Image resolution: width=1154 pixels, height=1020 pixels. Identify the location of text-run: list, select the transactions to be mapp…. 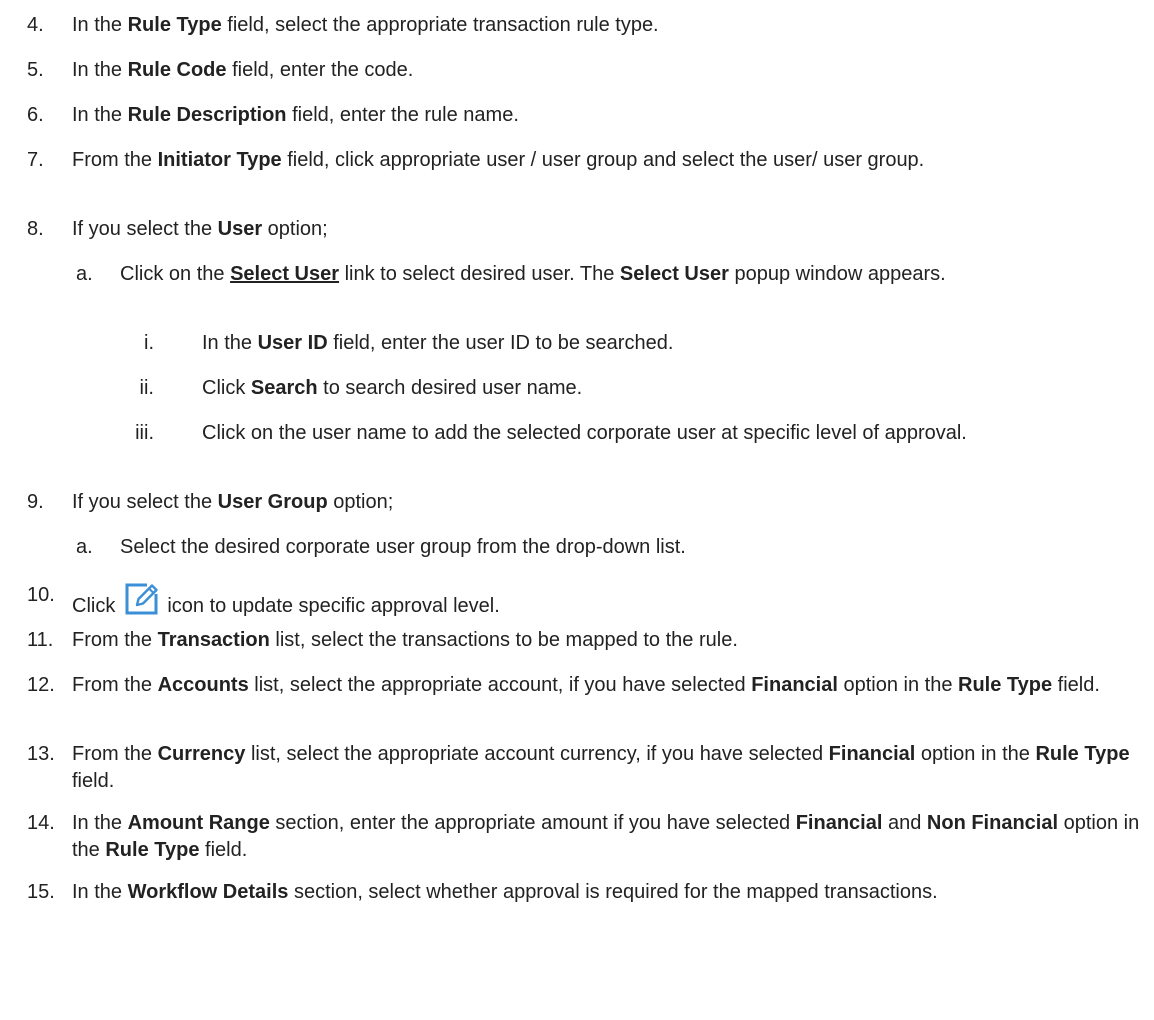
(503, 640).